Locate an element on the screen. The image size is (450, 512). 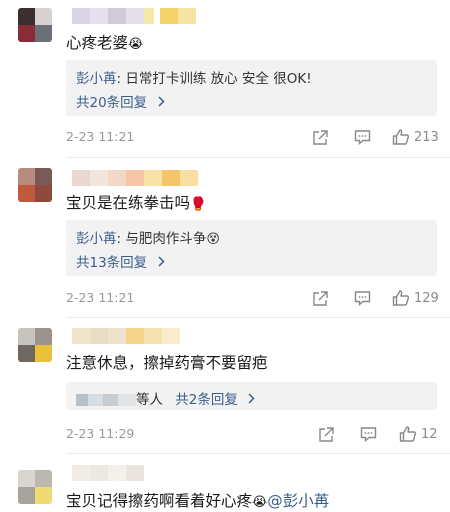
dizzy-emoji-icon: 😵 is located at coordinates (213, 239).